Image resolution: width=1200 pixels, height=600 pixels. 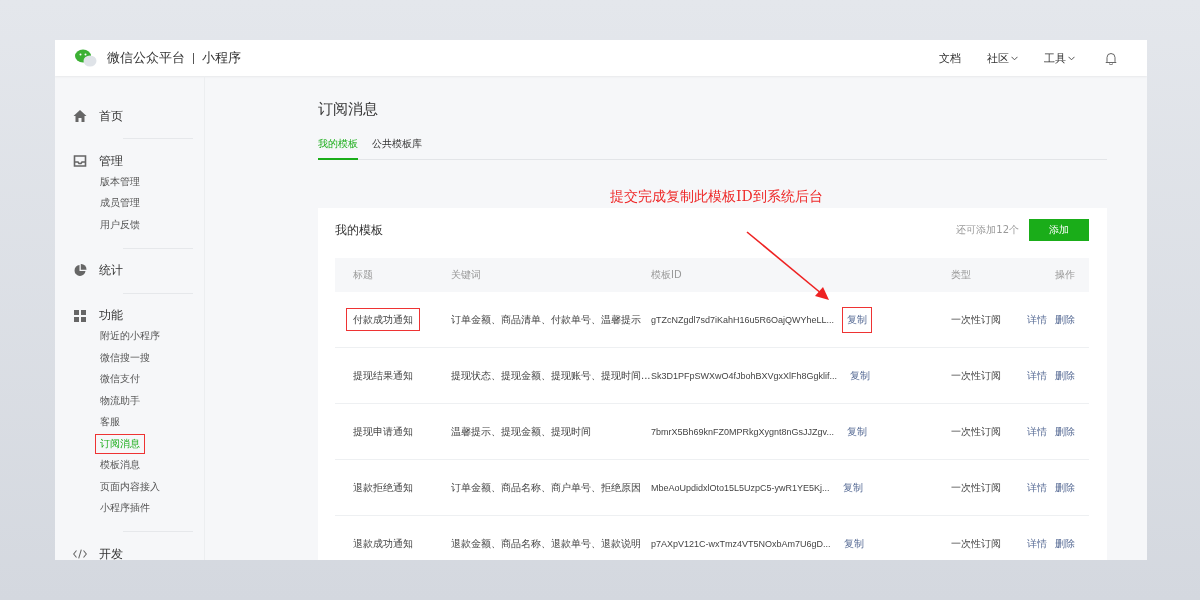 I want to click on column-header: 关键词, so click(x=466, y=275).